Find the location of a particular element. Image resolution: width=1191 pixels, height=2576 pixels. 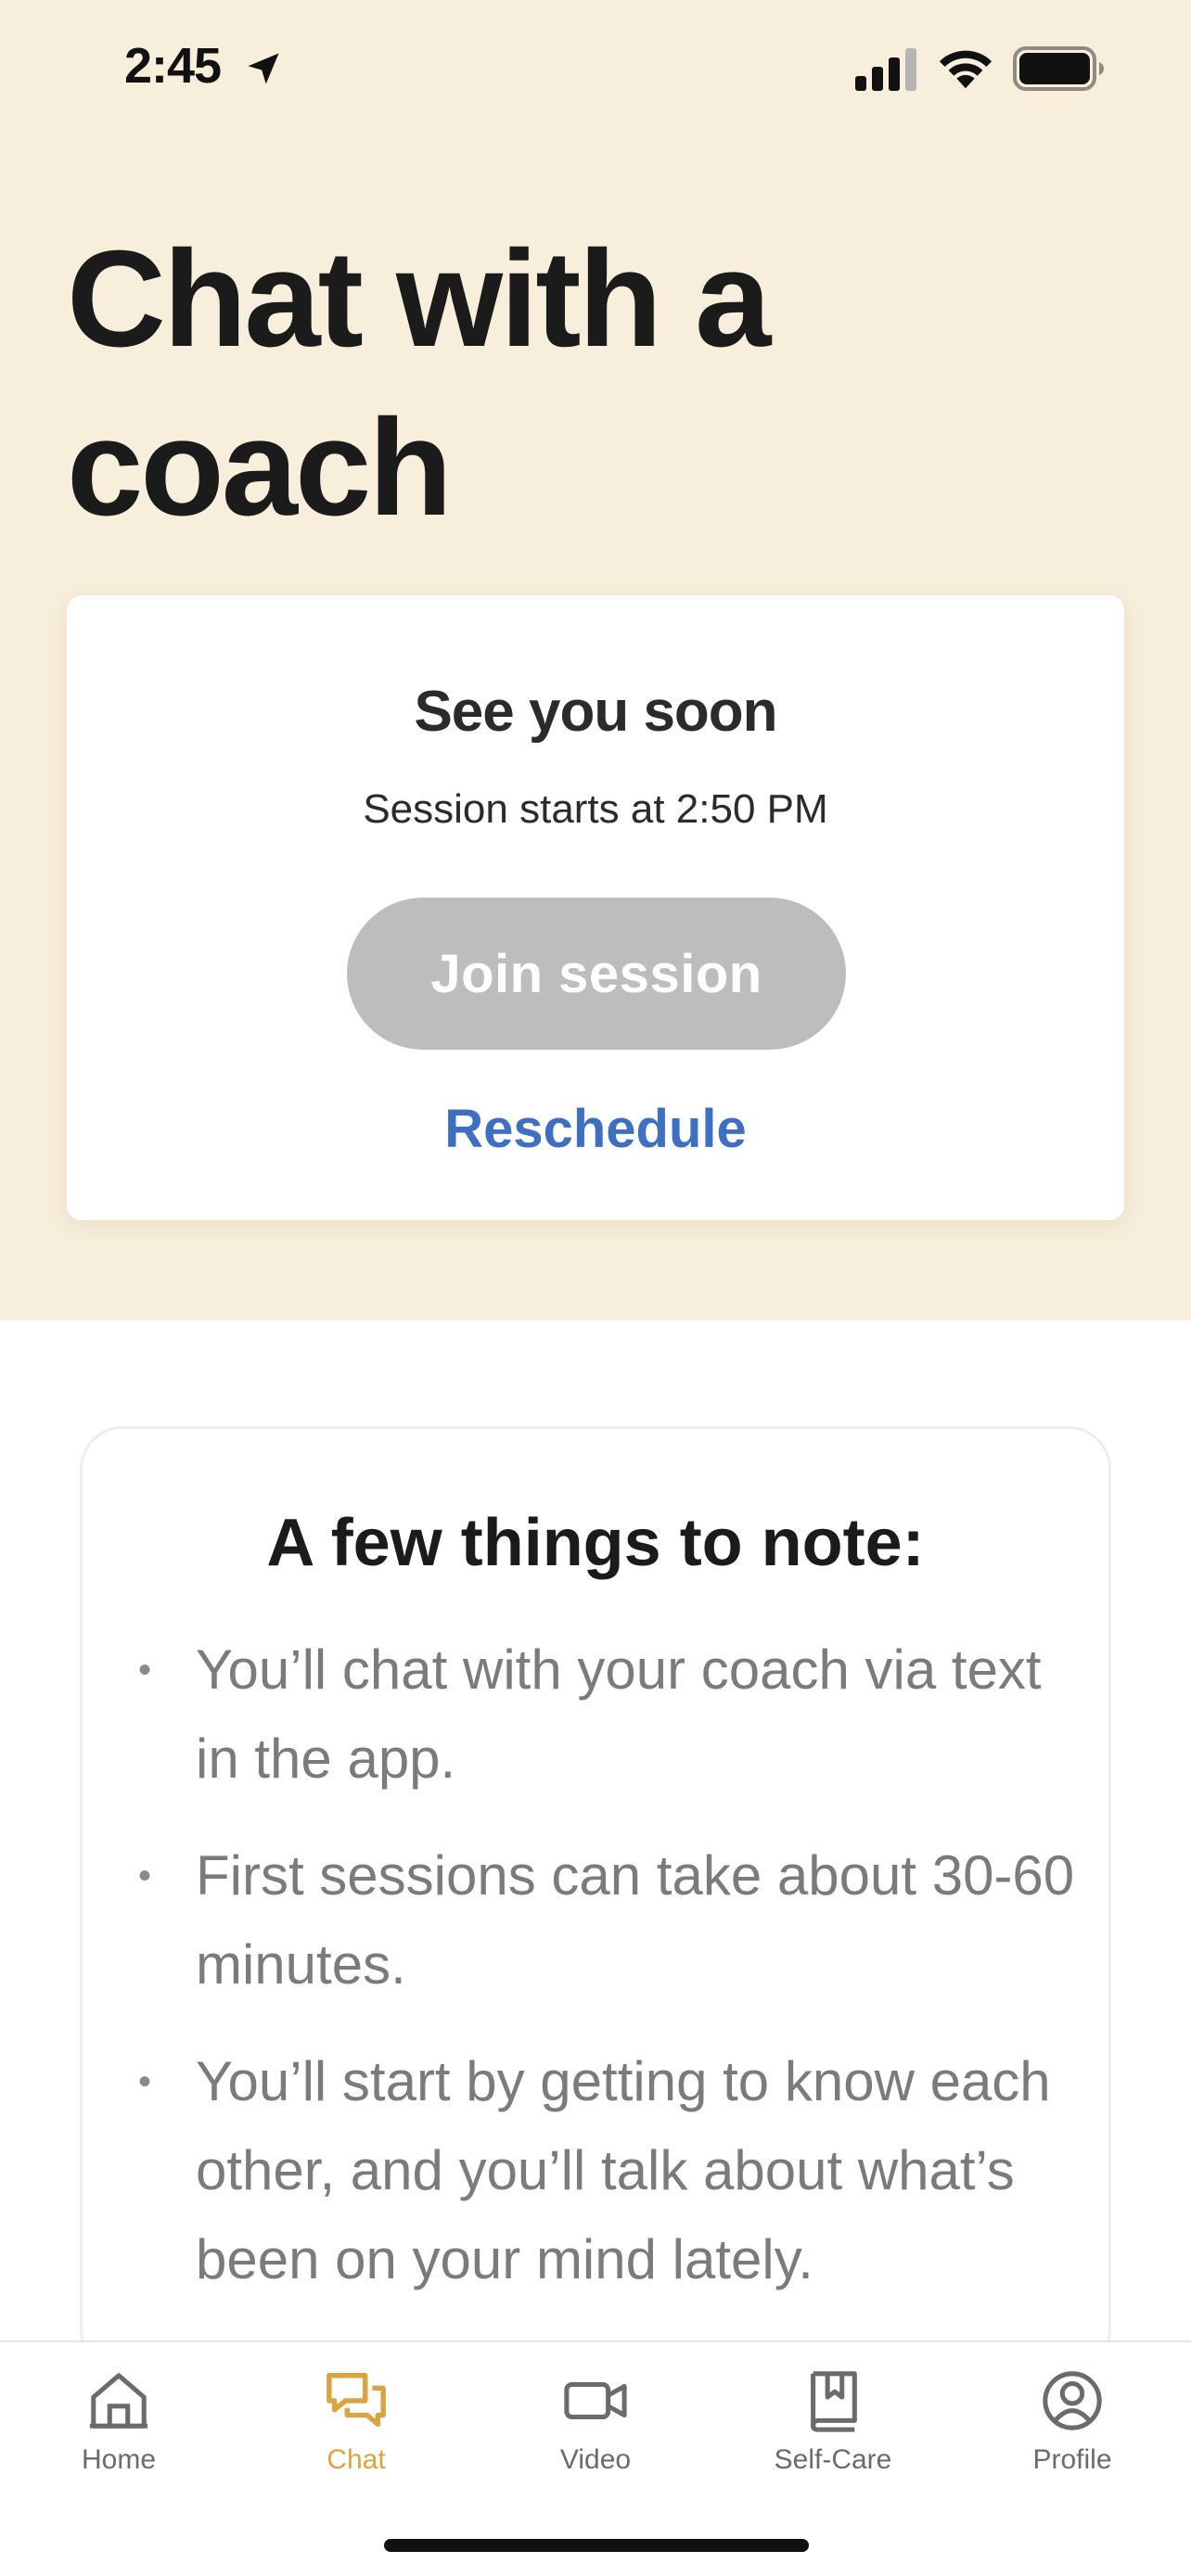

join-session-button: Join session is located at coordinates (597, 974).